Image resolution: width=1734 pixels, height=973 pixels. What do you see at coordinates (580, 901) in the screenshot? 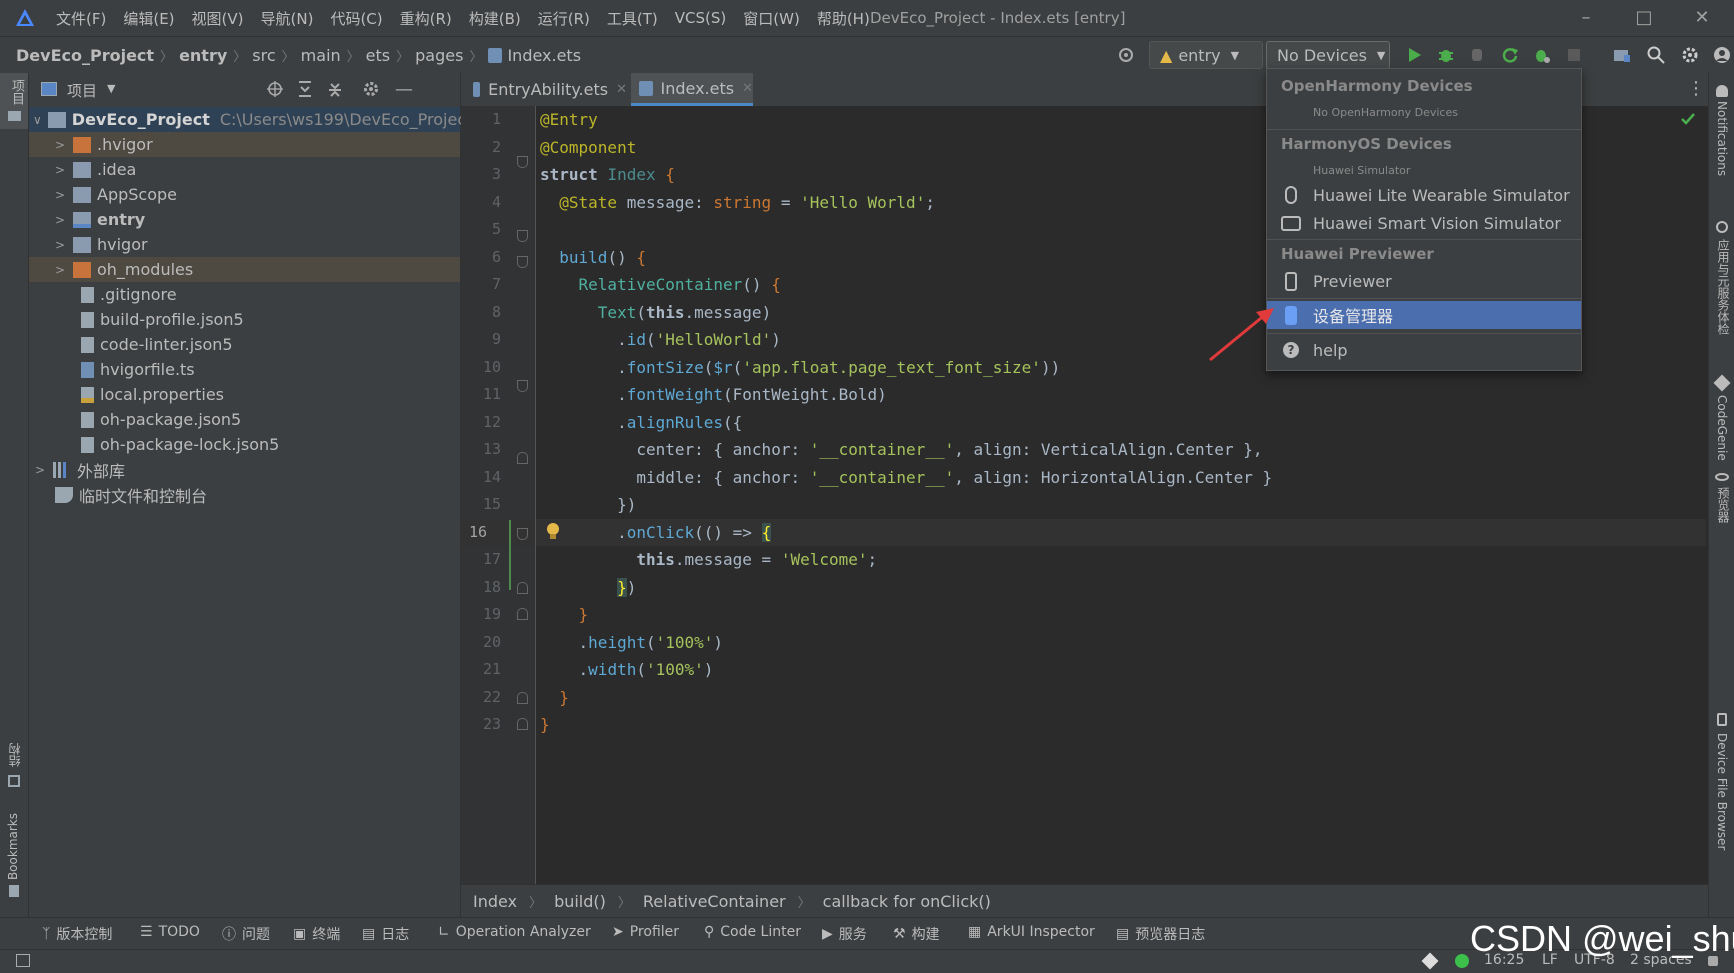
I see `code-crumb: build()` at bounding box center [580, 901].